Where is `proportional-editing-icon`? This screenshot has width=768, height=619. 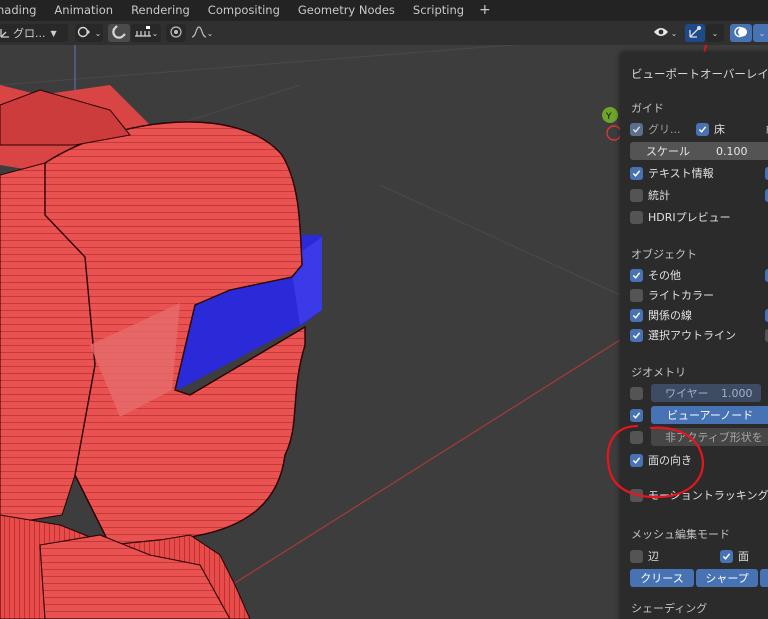
proportional-editing-icon is located at coordinates (176, 33).